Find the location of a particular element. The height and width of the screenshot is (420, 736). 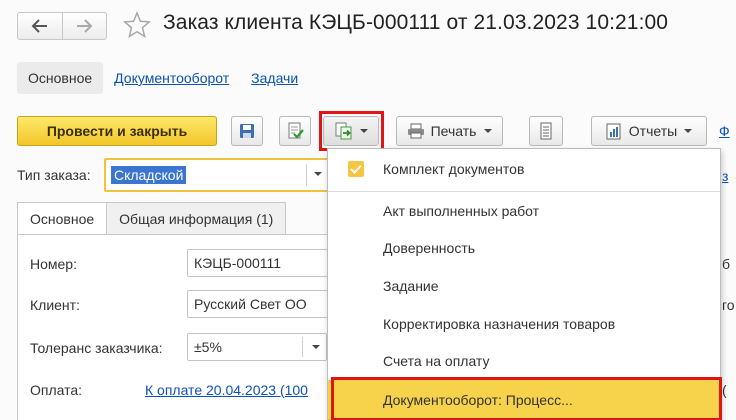

menu-separator is located at coordinates (524, 191).